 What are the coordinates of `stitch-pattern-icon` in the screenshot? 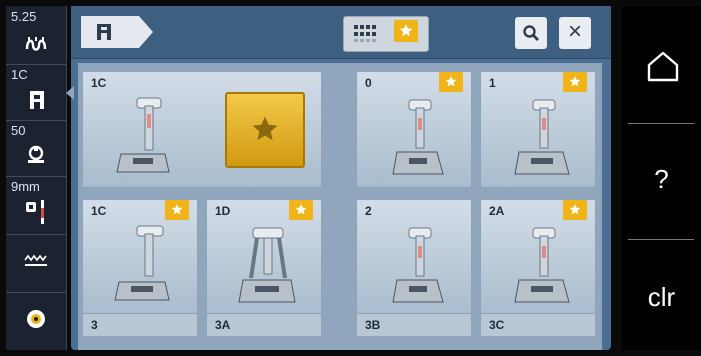 It's located at (35, 260).